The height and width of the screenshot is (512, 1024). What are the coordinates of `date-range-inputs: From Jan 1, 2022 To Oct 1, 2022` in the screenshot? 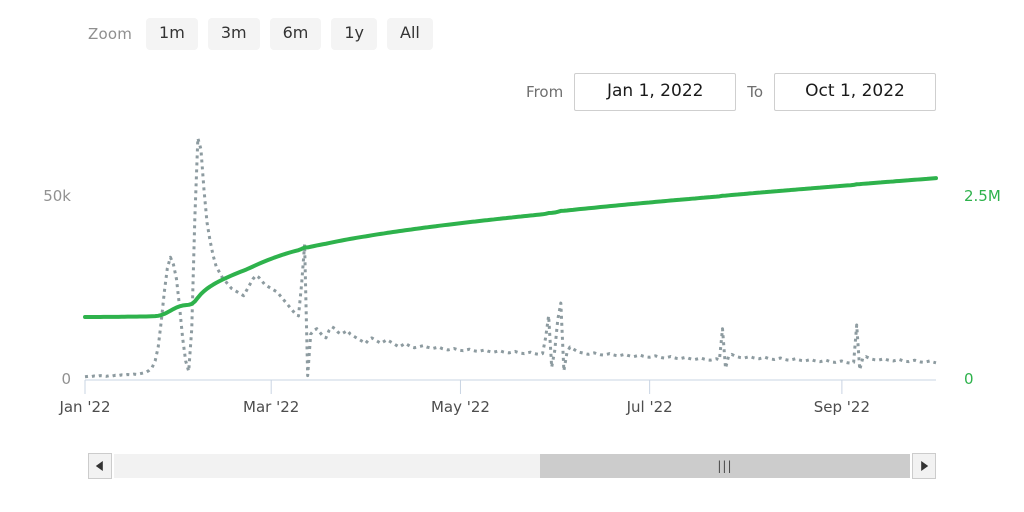 It's located at (731, 92).